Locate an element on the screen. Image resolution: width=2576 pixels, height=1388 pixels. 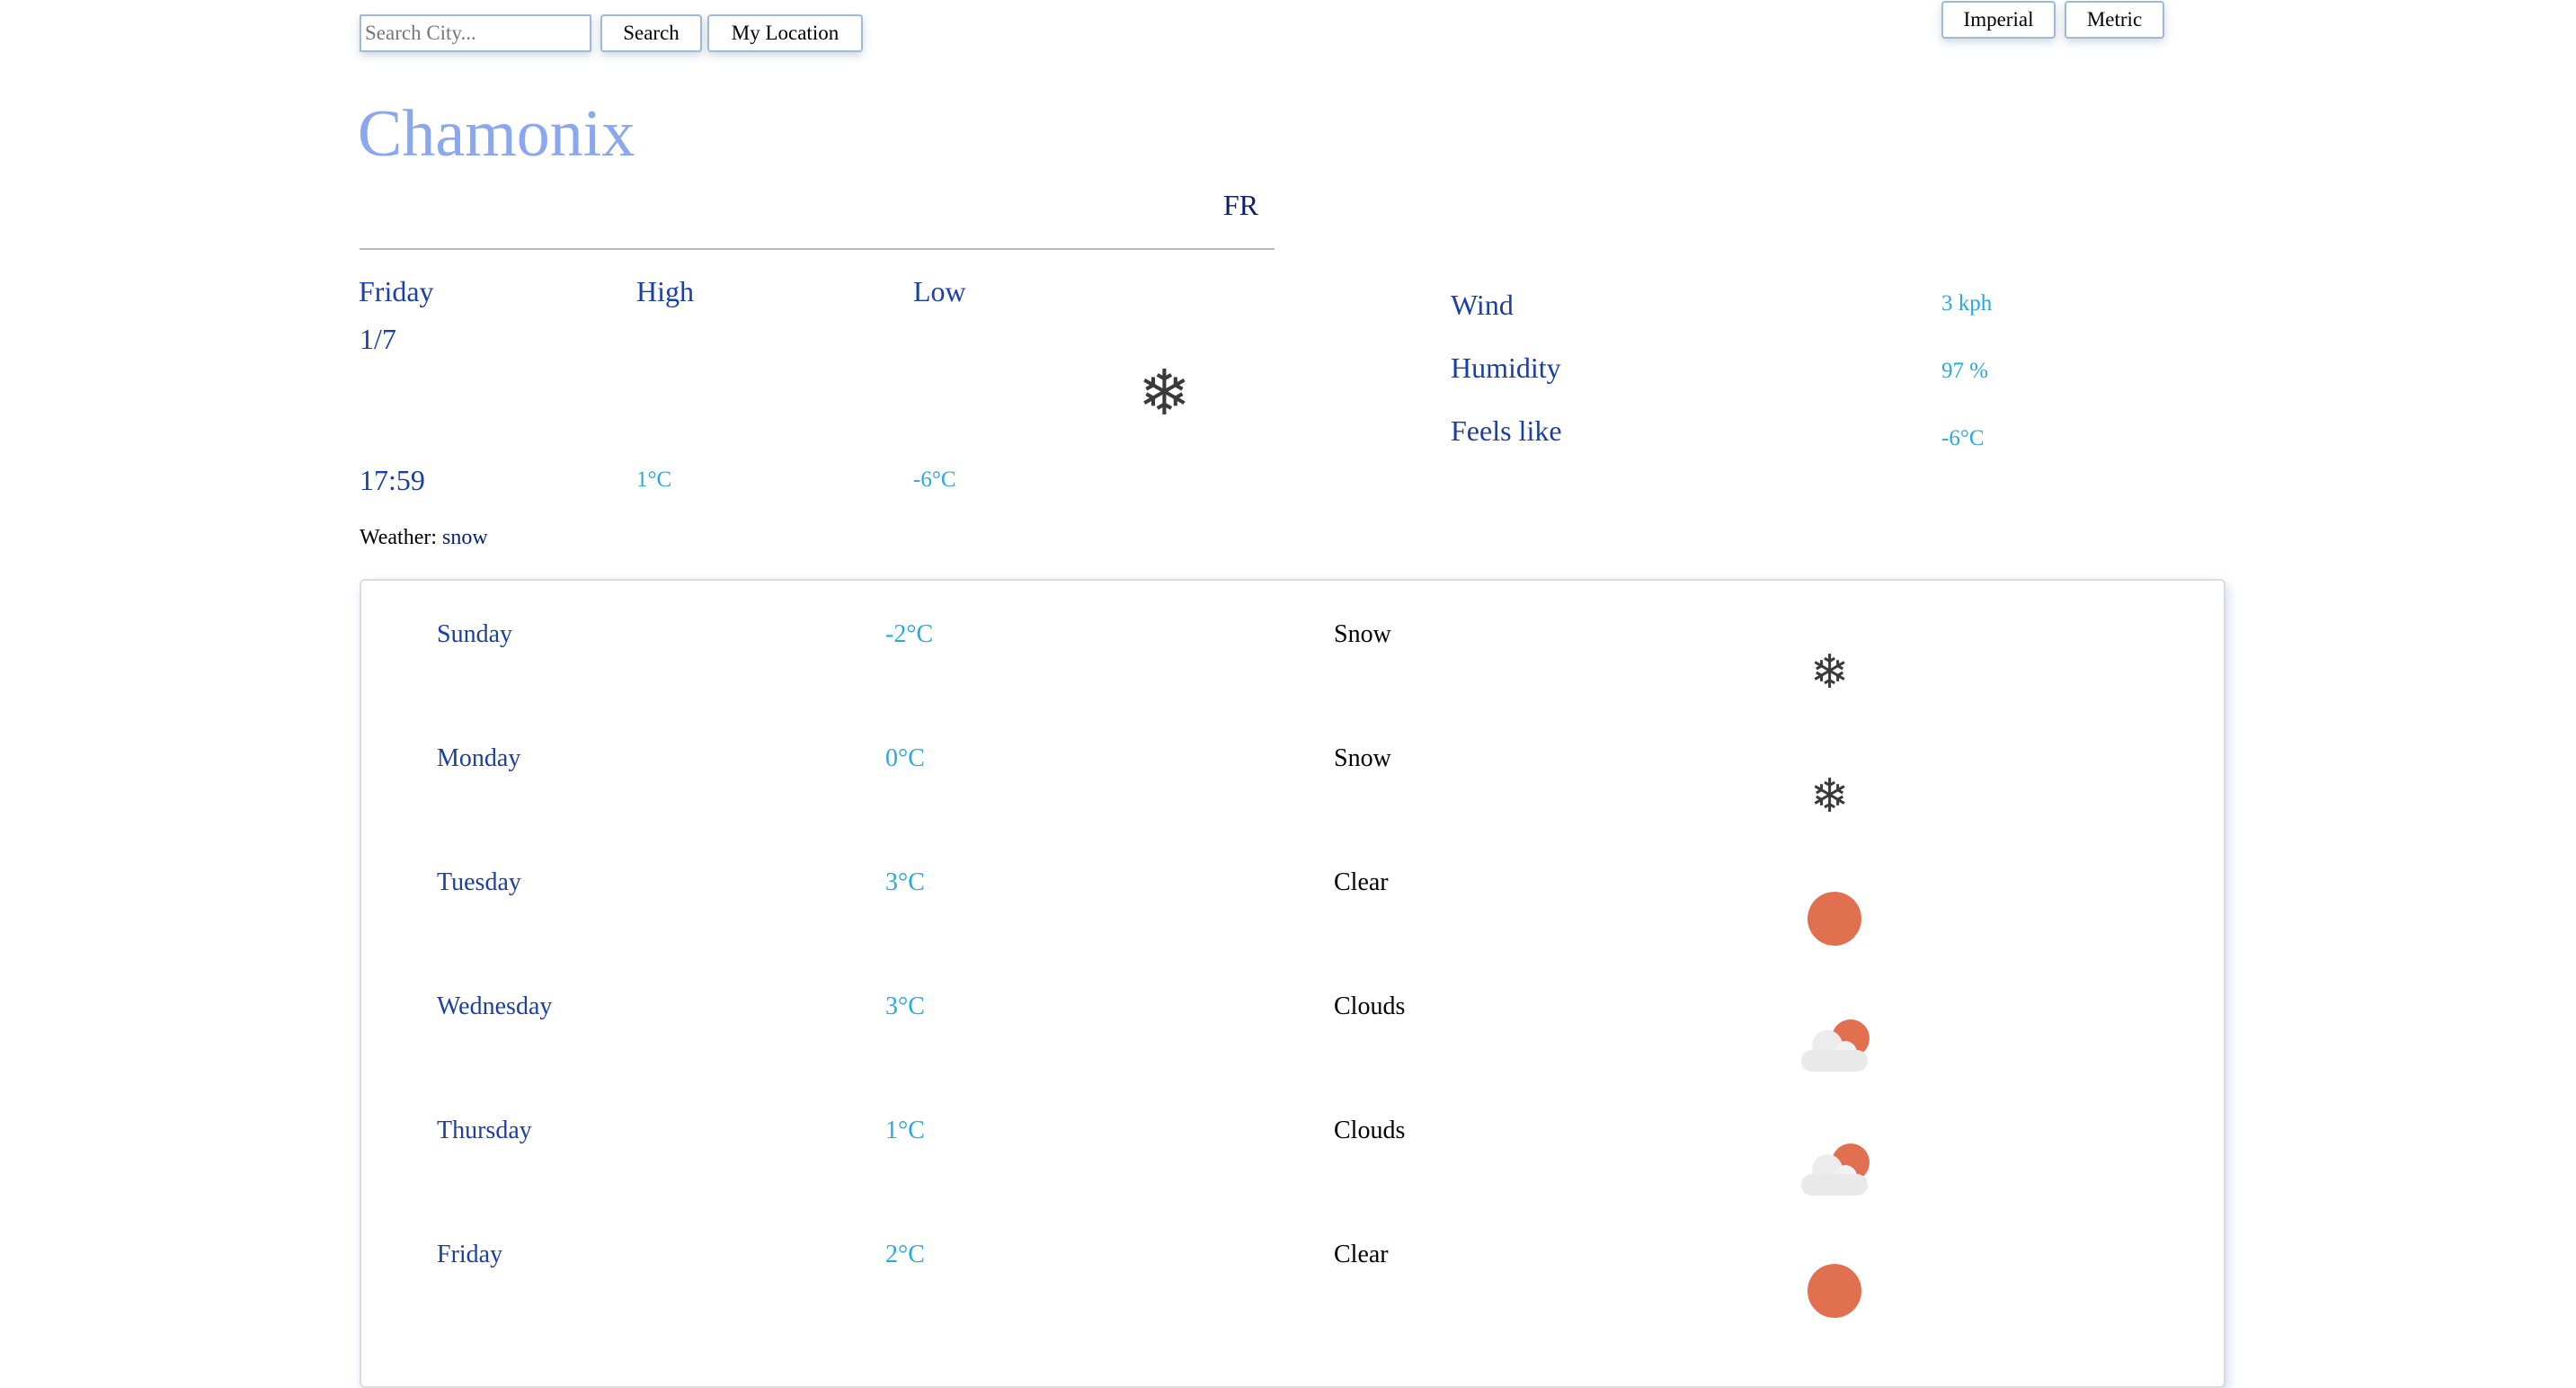
forecast-day: Friday is located at coordinates (470, 1254).